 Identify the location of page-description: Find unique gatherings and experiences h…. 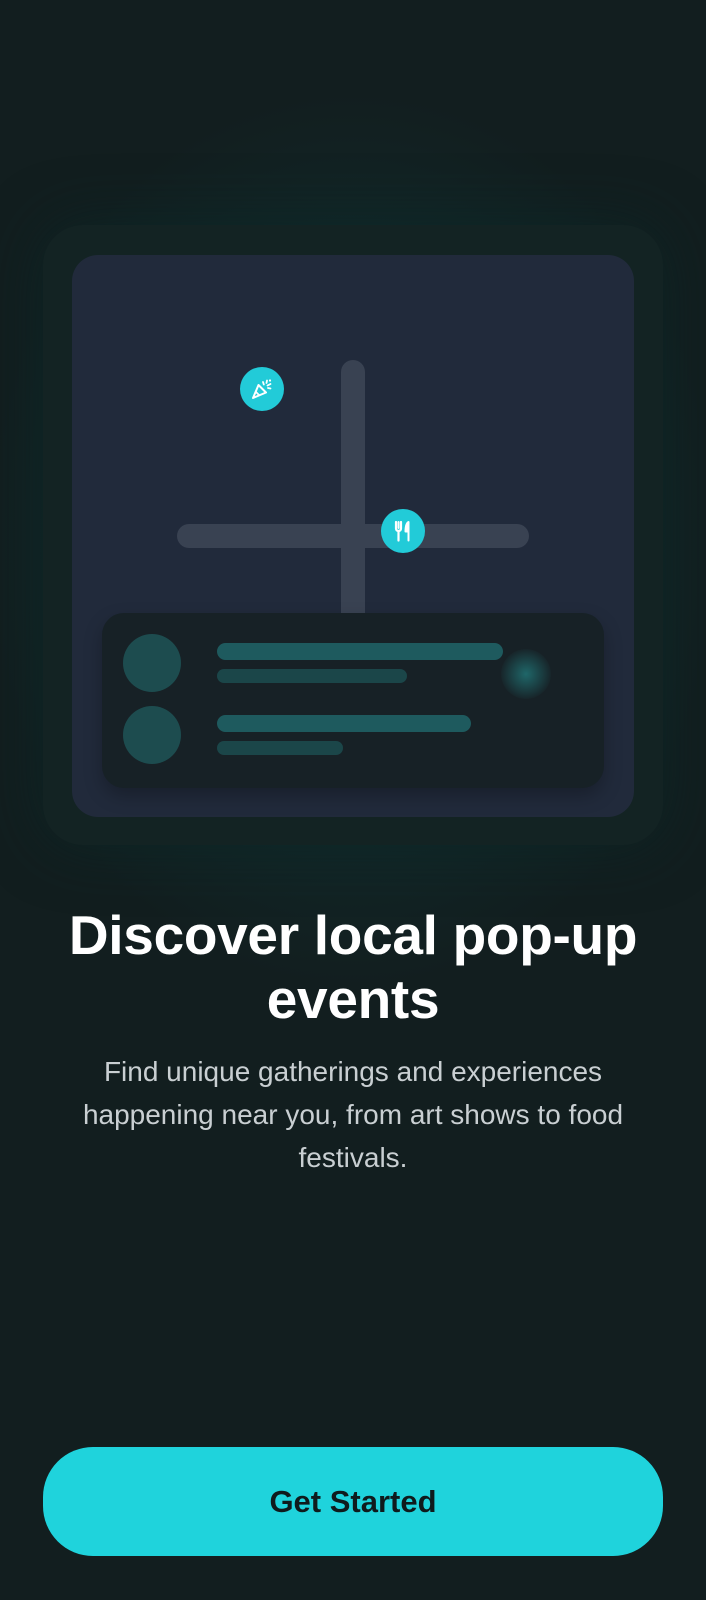
(353, 1114).